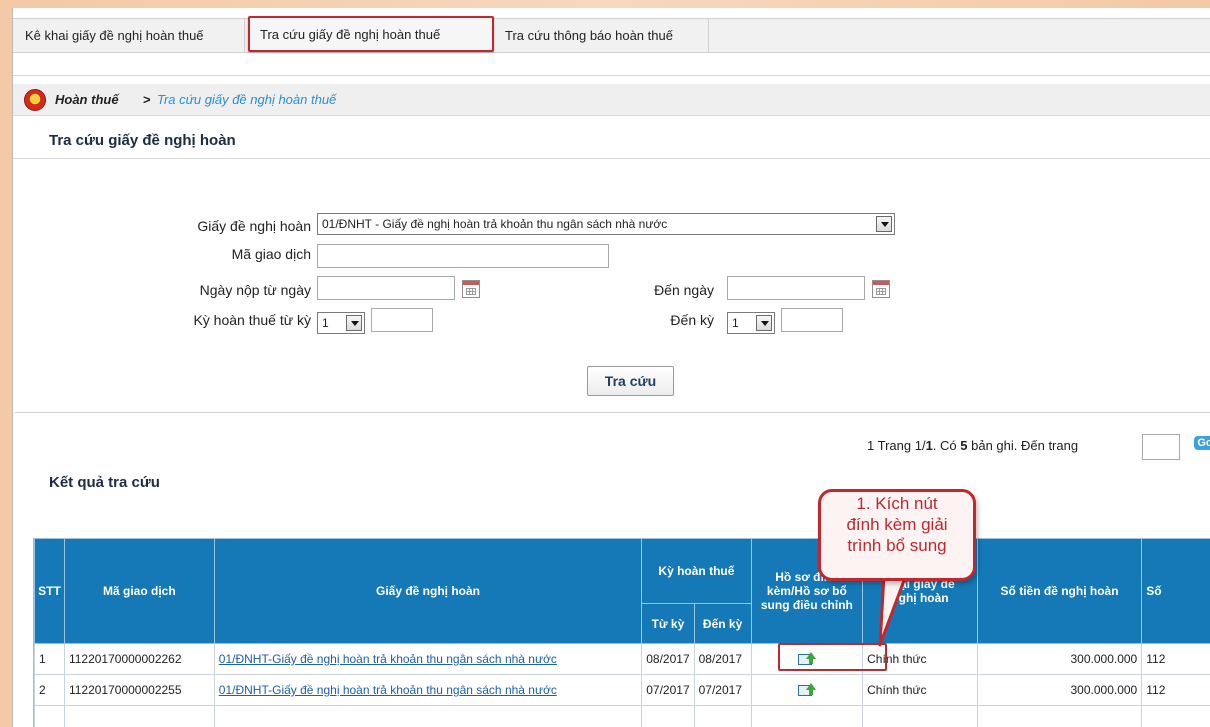 This screenshot has height=727, width=1210. I want to click on cell-code: 11220170000002262, so click(139, 659).